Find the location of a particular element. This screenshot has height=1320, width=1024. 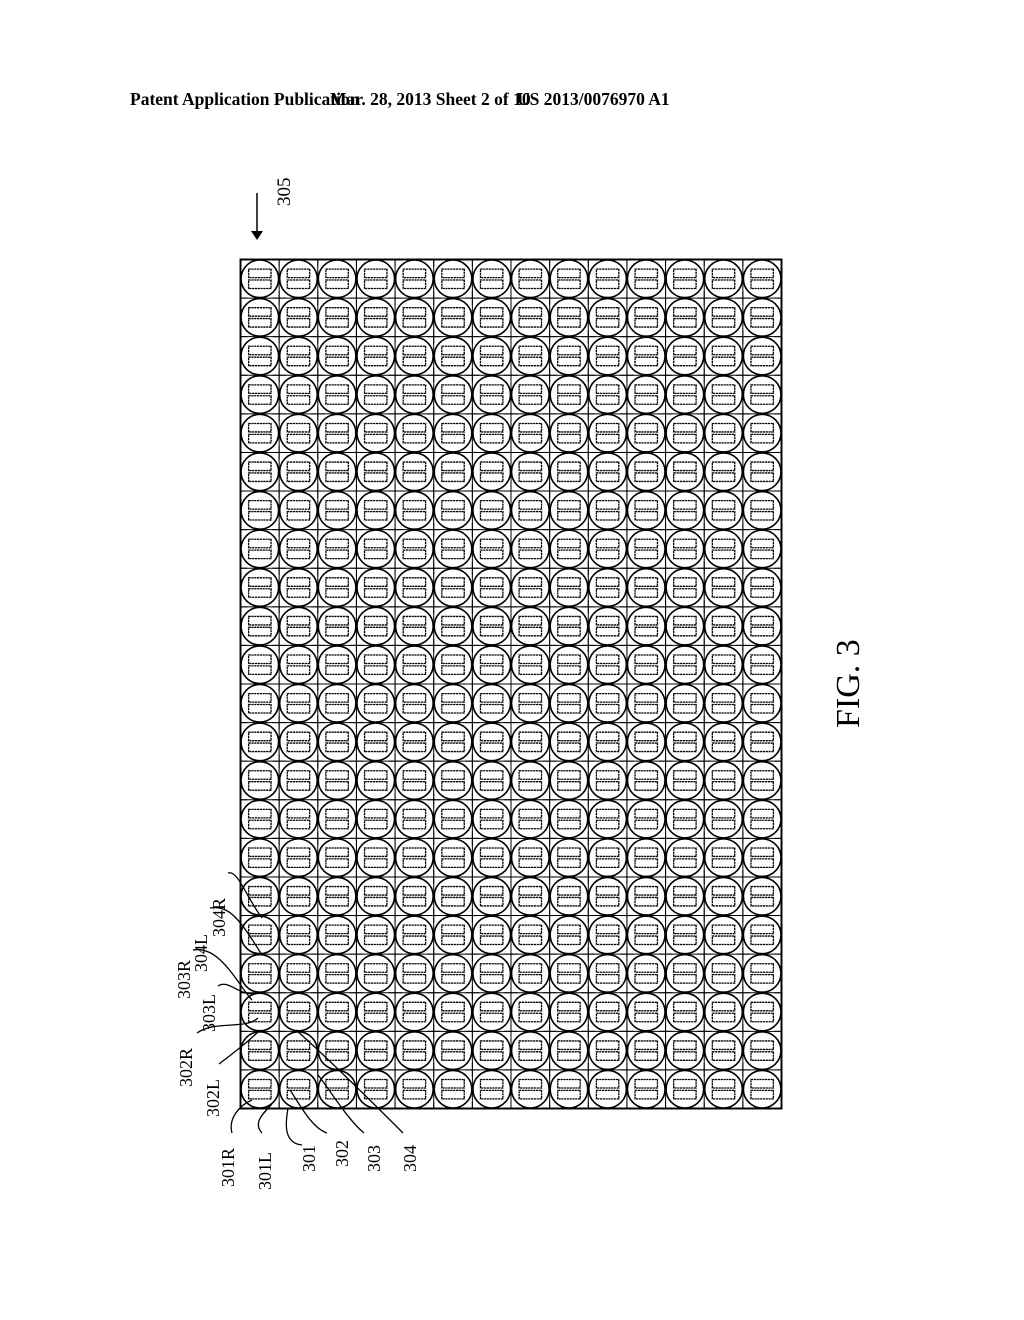

label-302: 302 is located at coordinates (342, 1153).